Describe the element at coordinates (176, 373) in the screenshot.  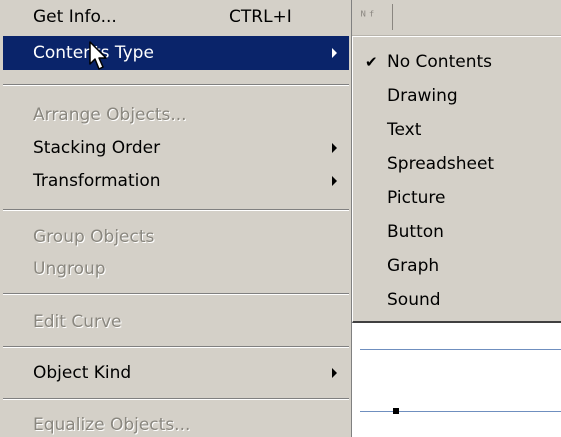
I see `menu-item-object-kind: Object Kind` at that location.